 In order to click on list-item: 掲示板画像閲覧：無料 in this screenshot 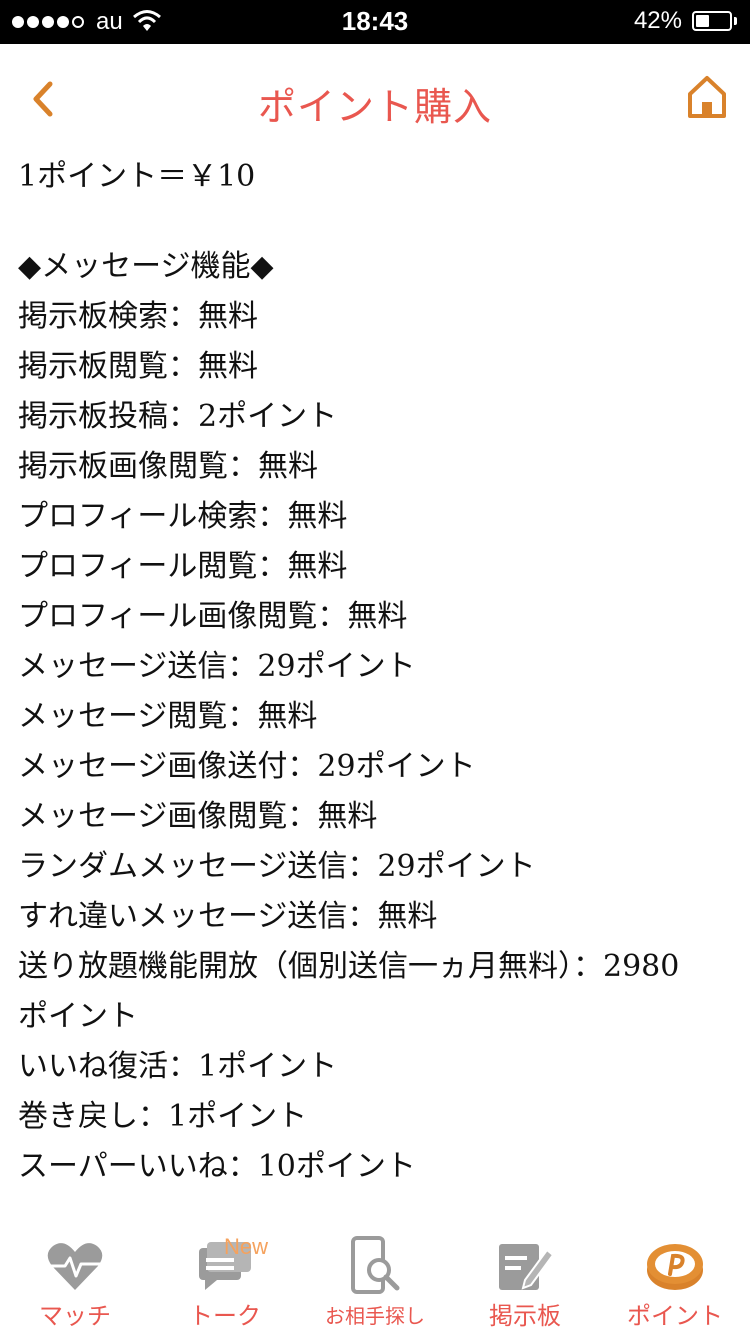, I will do `click(168, 466)`.